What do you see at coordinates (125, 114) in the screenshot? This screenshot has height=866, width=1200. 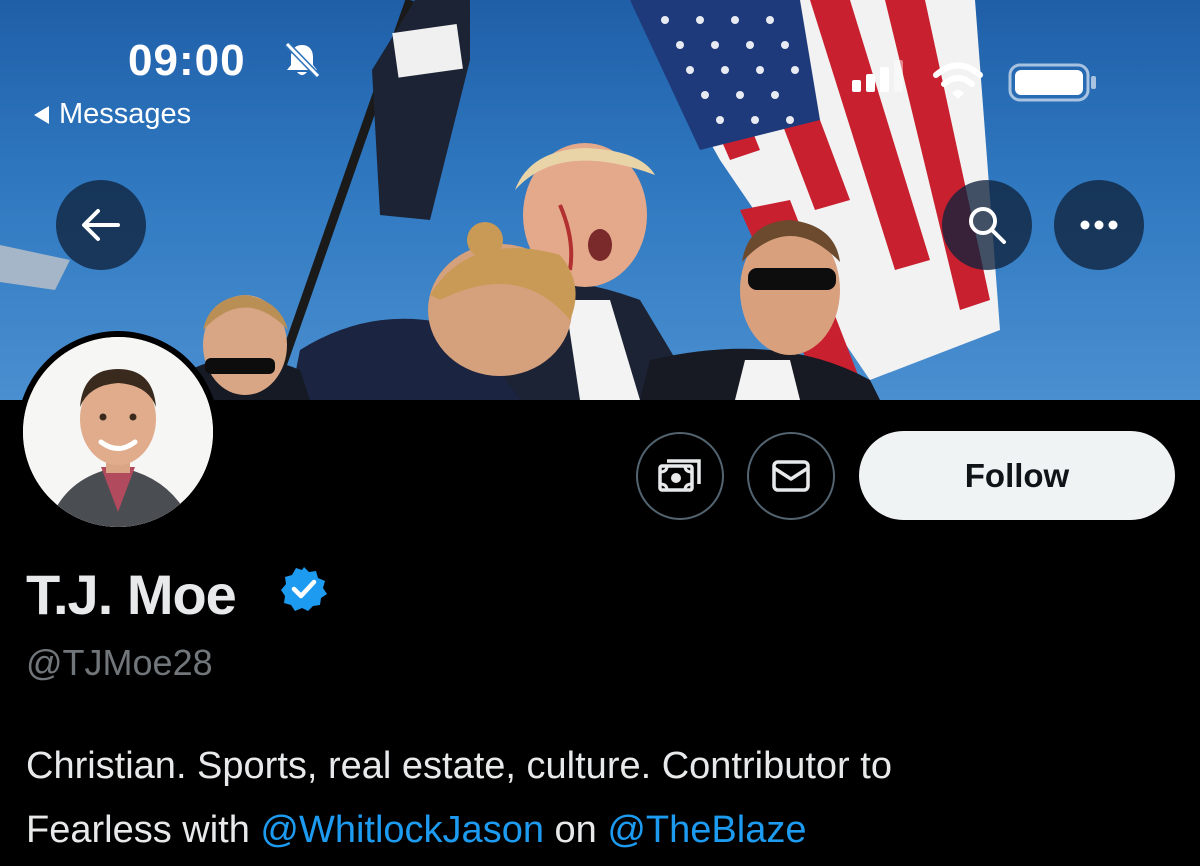 I see `back-app-label: Messages` at bounding box center [125, 114].